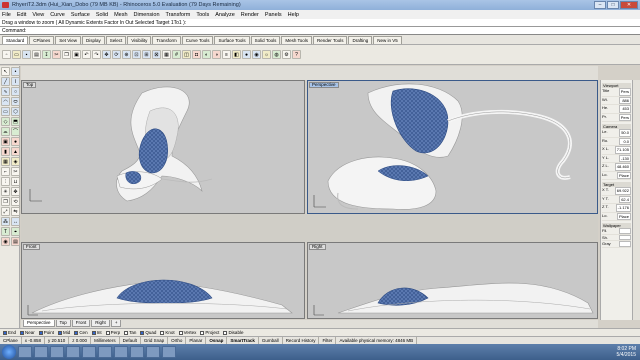 This screenshot has height=360, width=640. Describe the element at coordinates (166, 40) in the screenshot. I see `tab-transform: Transform` at that location.